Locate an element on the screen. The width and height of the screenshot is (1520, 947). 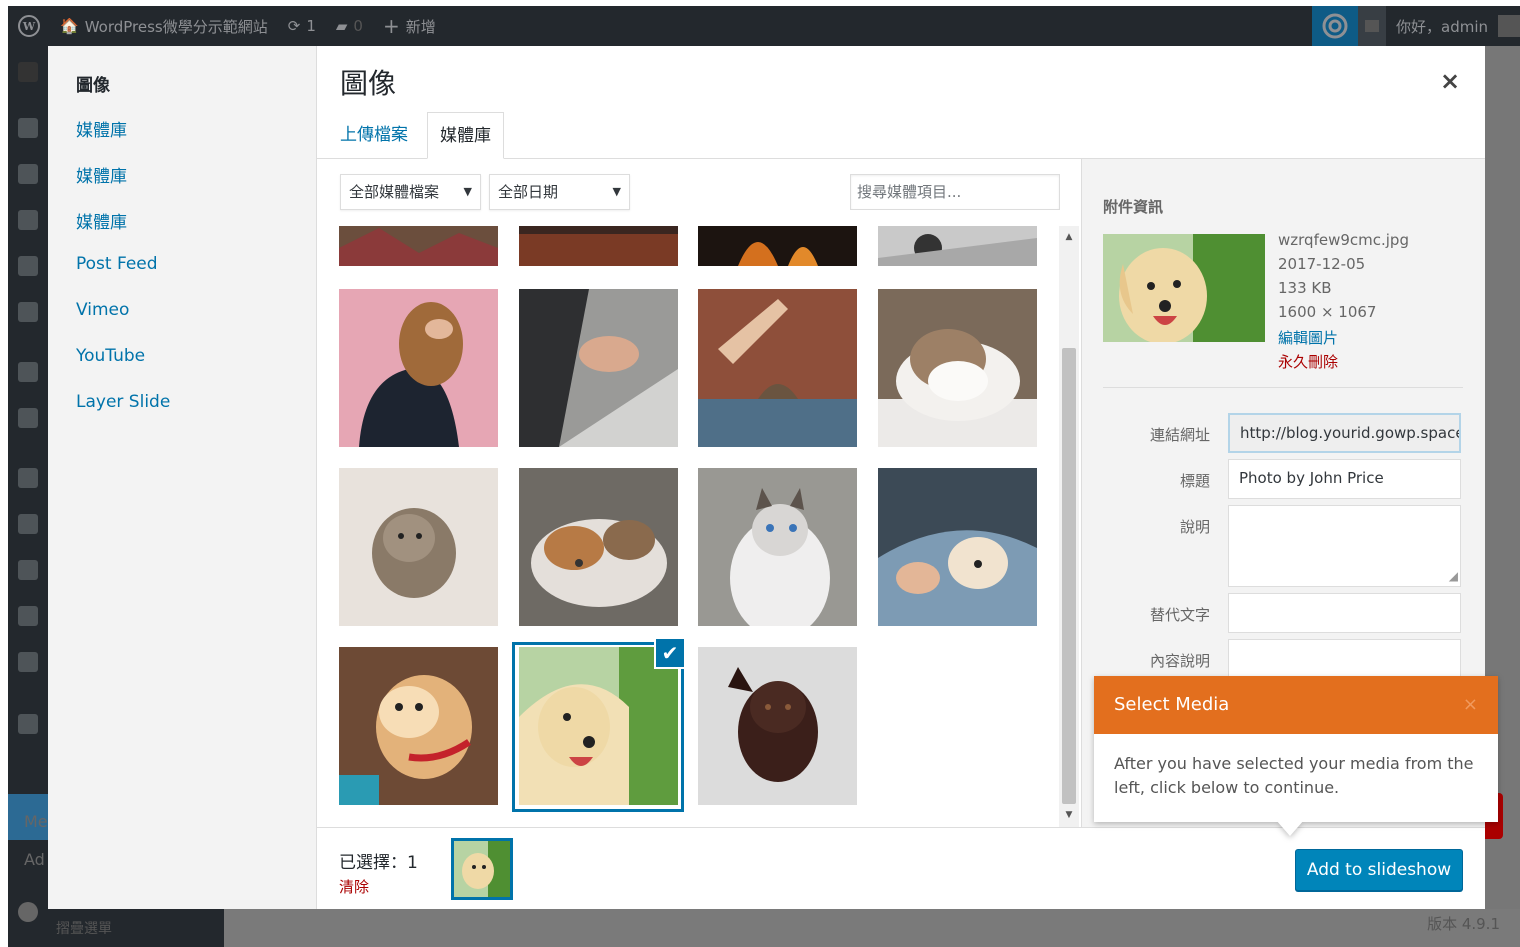
avatar is located at coordinates (1509, 26).